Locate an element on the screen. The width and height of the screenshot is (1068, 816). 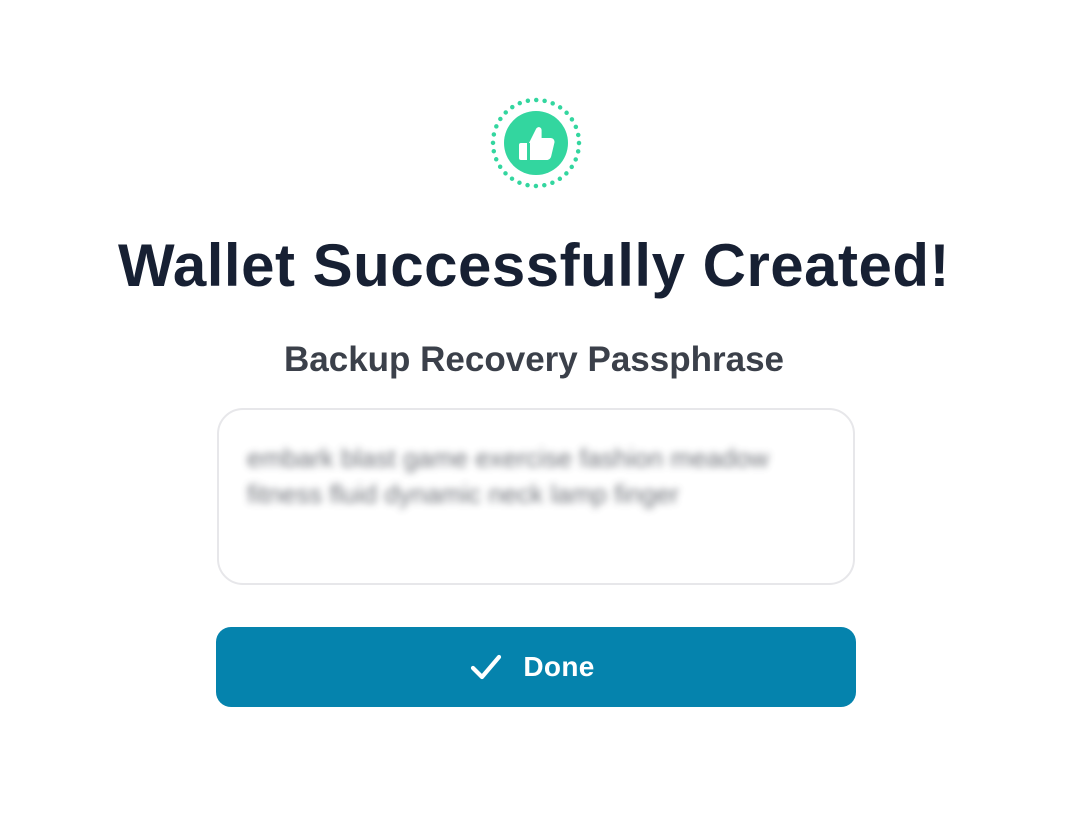
thumbs-up-icon is located at coordinates (536, 143).